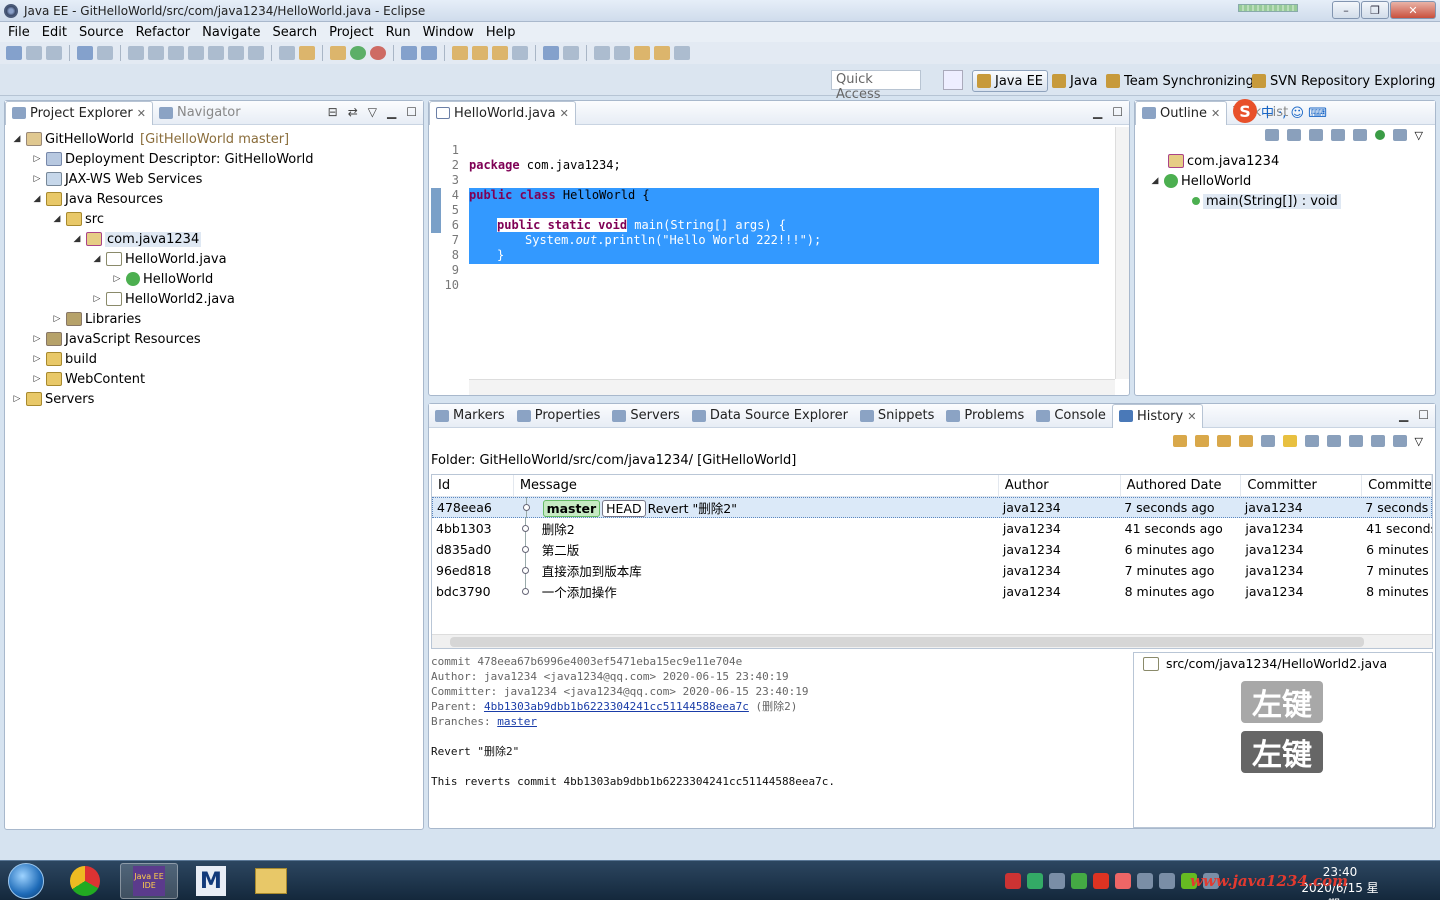 Image resolution: width=1440 pixels, height=900 pixels. What do you see at coordinates (398, 32) in the screenshot?
I see `menu-run: Run` at bounding box center [398, 32].